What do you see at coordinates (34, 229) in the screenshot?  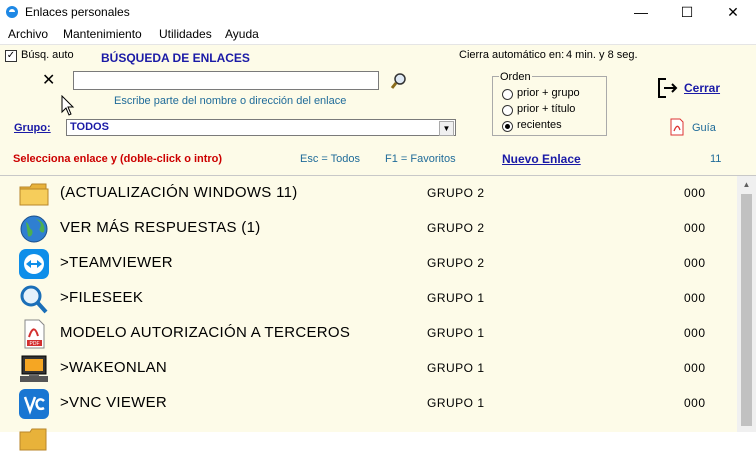 I see `globe-icon` at bounding box center [34, 229].